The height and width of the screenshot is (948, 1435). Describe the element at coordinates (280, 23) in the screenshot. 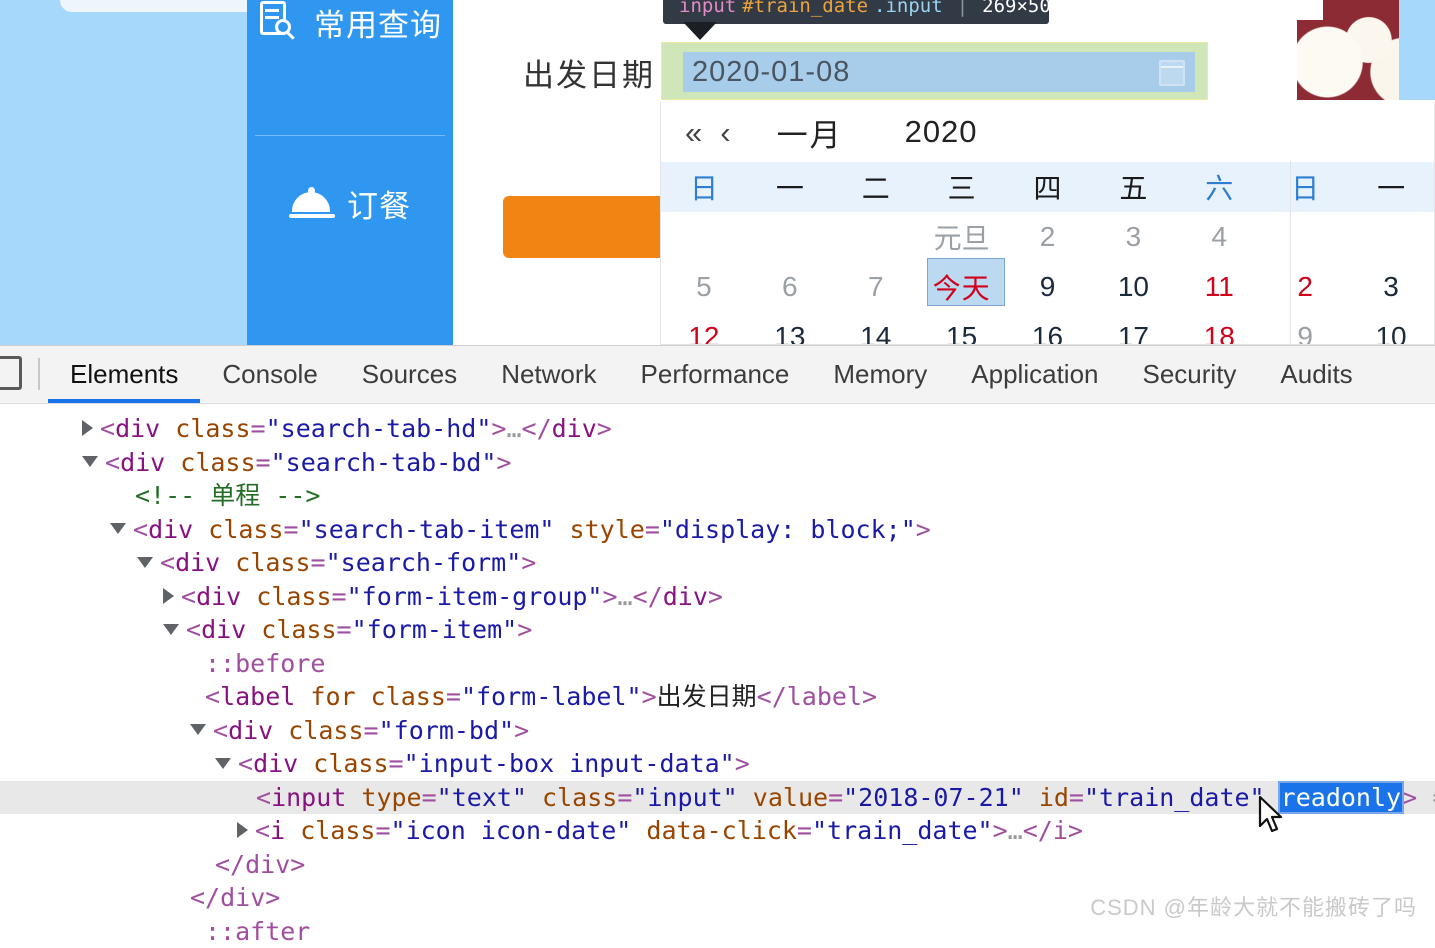

I see `search-doc-icon` at that location.